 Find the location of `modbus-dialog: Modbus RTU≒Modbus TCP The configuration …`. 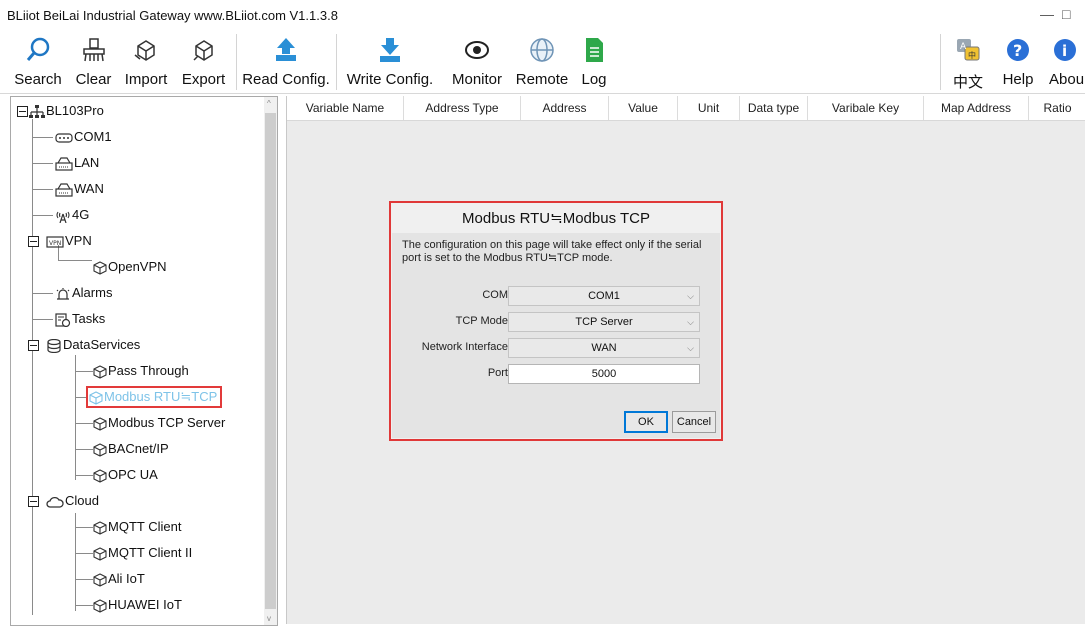

modbus-dialog: Modbus RTU≒Modbus TCP The configuration … is located at coordinates (556, 321).